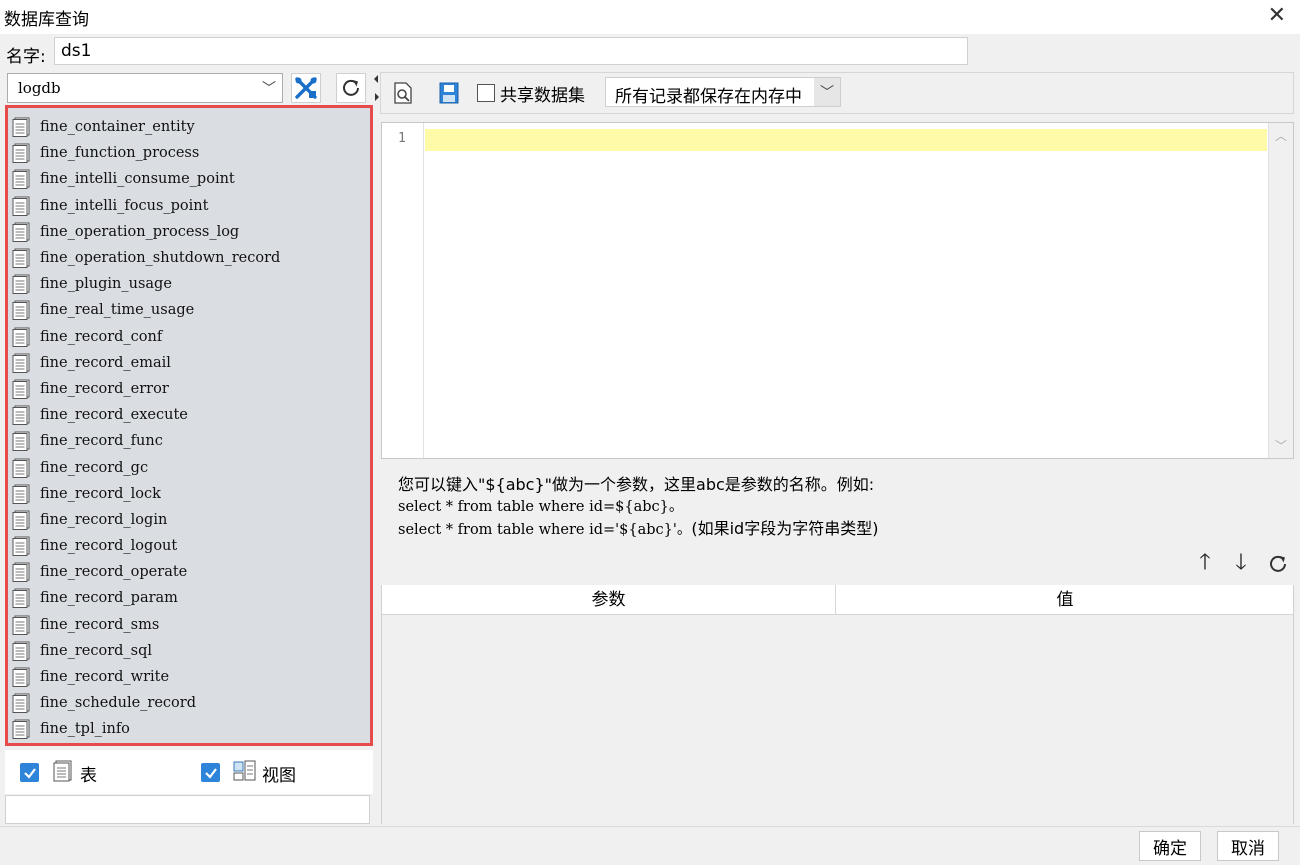 The height and width of the screenshot is (865, 1300). What do you see at coordinates (189, 258) in the screenshot?
I see `table-list-item: fine_operation_shutdown_record` at bounding box center [189, 258].